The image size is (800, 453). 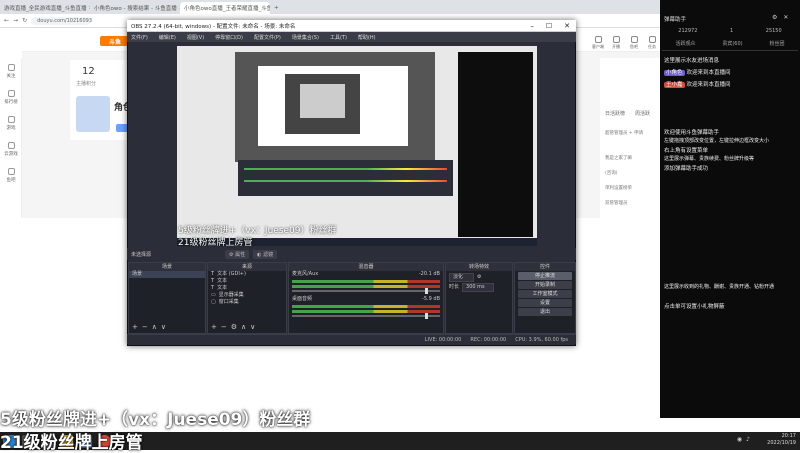 What do you see at coordinates (709, 159) in the screenshot?
I see `chat-message: 这里展示弹幕、贵族续费、粉丝牌升级等` at bounding box center [709, 159].